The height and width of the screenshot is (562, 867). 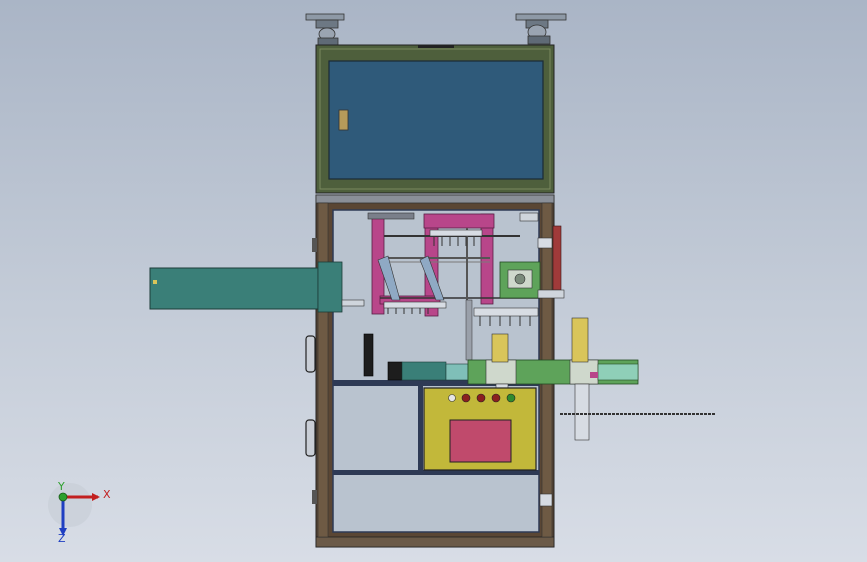 What do you see at coordinates (511, 398) in the screenshot?
I see `start-button` at bounding box center [511, 398].